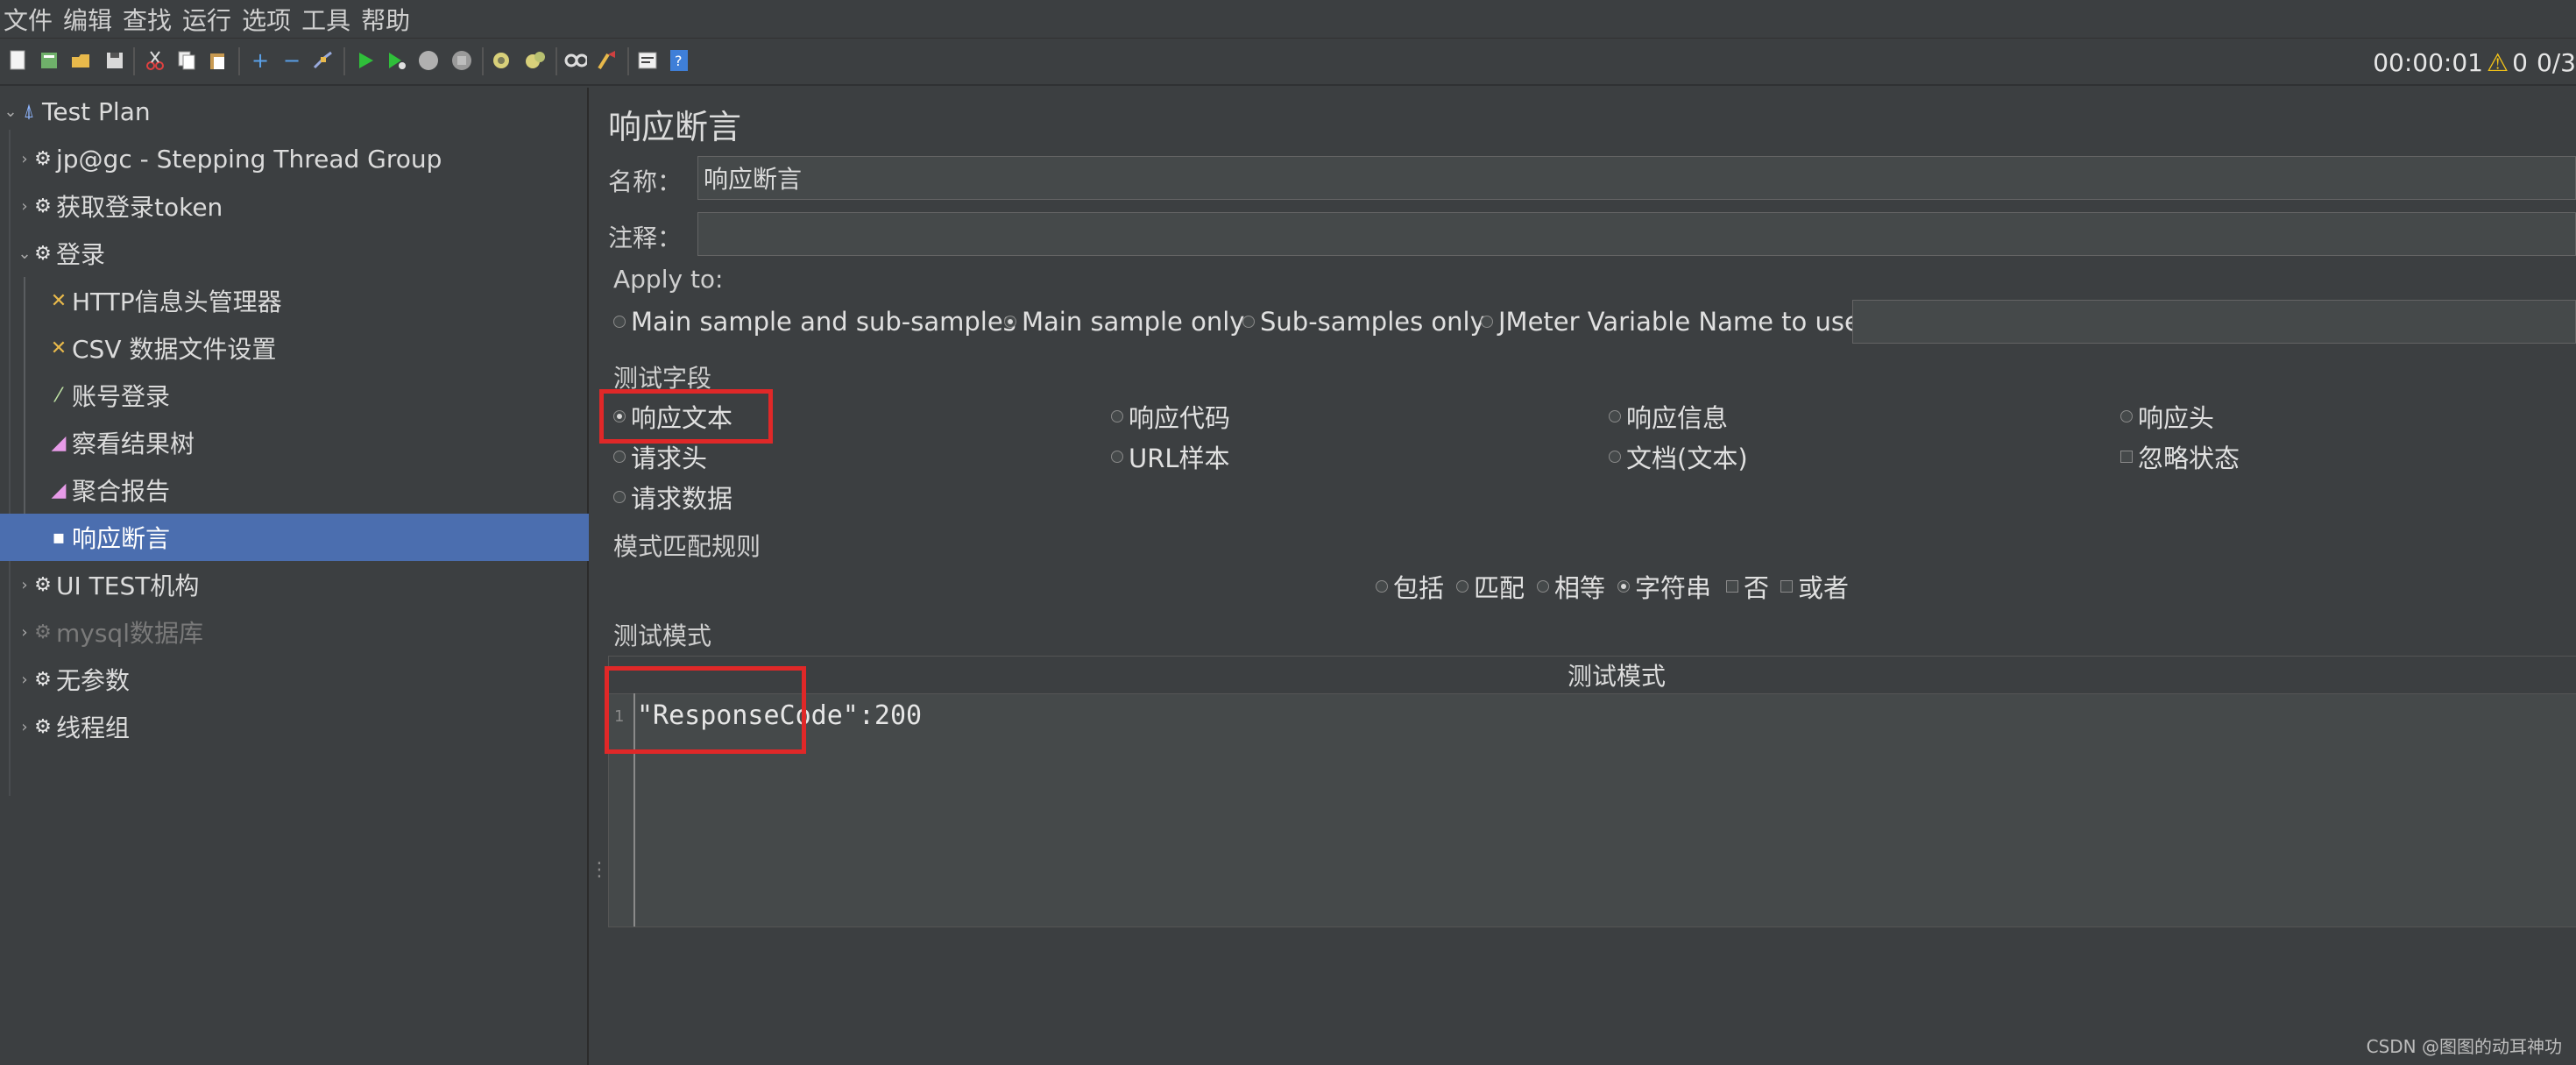  I want to click on apply-sub-only-radio: Sub-samples only, so click(1363, 322).